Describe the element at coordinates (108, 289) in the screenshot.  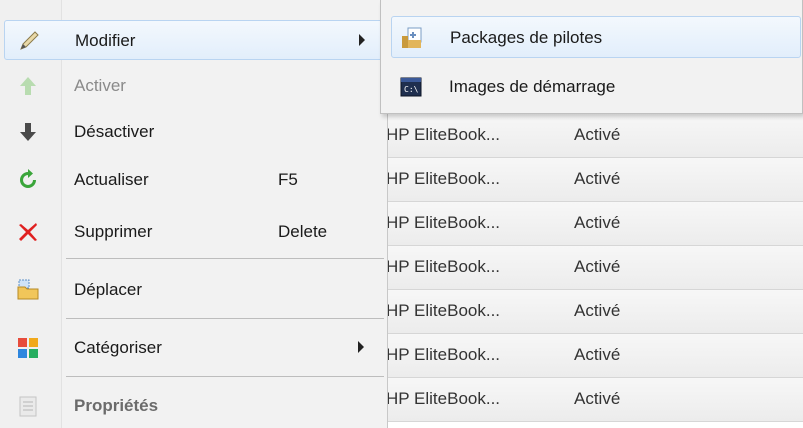
I see `menu-item-label: Déplacer` at that location.